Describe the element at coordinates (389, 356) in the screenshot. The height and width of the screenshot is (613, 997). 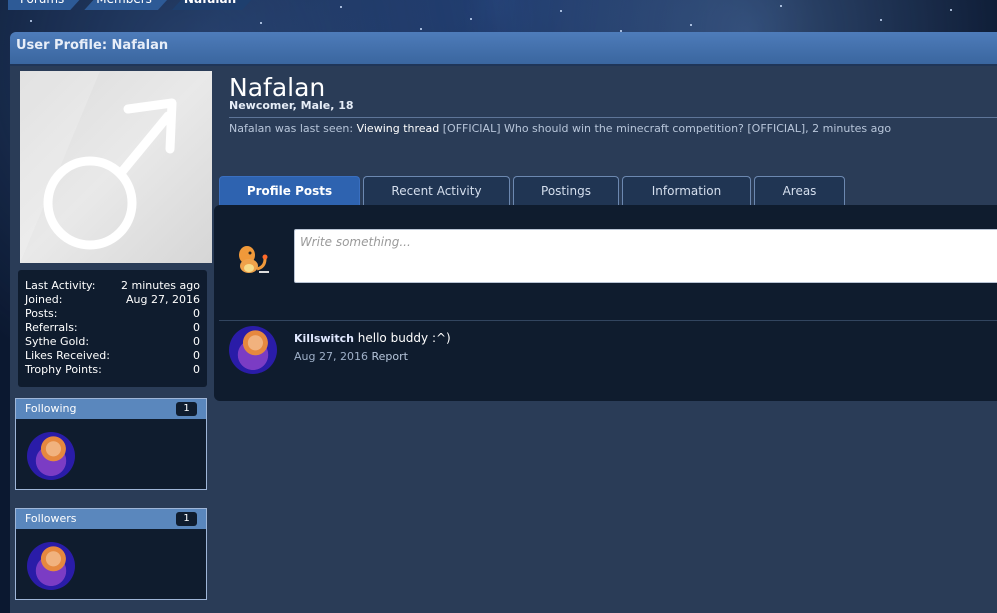
I see `report-link: Report` at that location.